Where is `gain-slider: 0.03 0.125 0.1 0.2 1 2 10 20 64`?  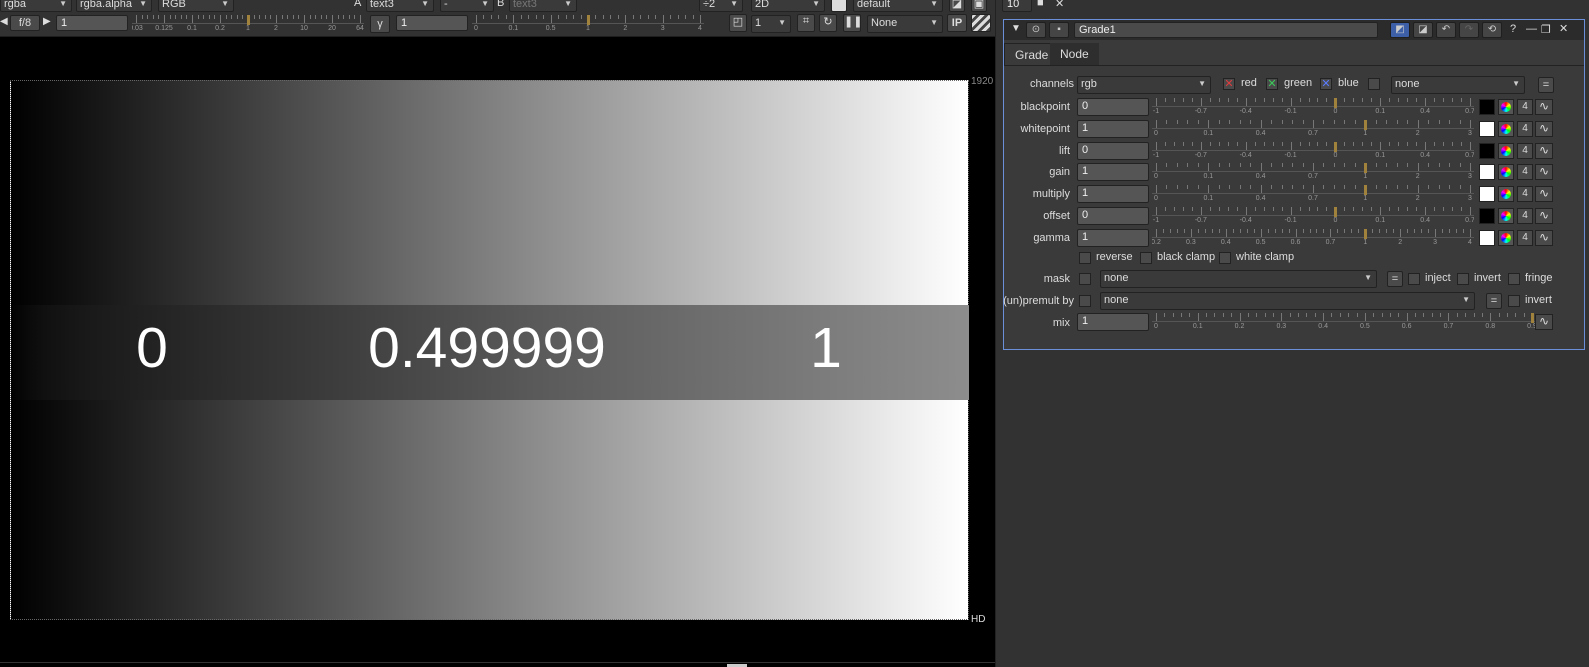
gain-slider: 0.03 0.125 0.1 0.2 1 2 10 20 64 is located at coordinates (248, 26).